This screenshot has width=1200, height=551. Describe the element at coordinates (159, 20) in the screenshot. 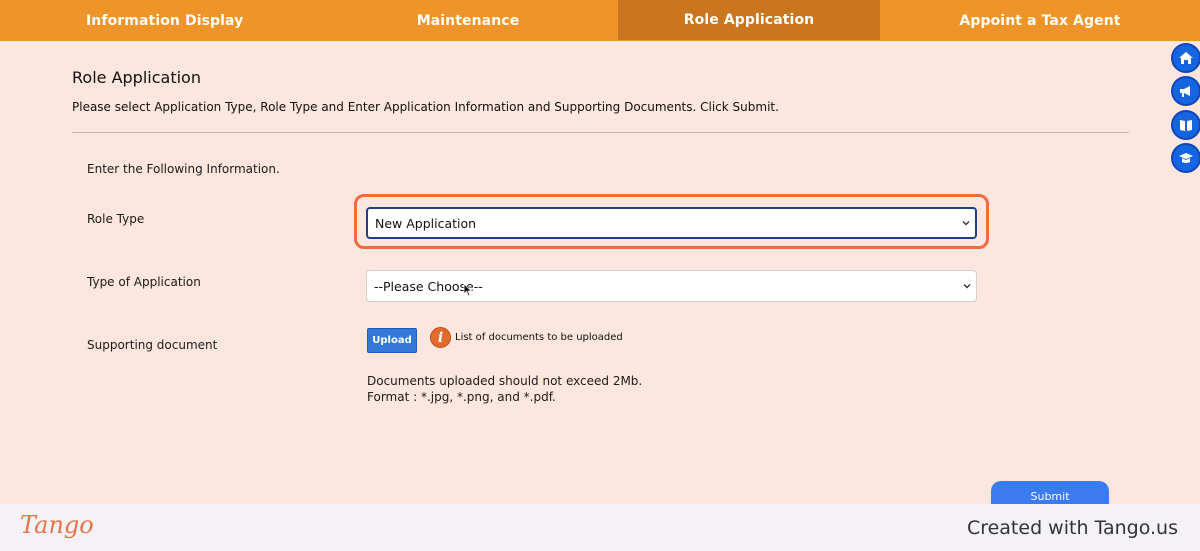

I see `tab-information-display: Information Display` at that location.